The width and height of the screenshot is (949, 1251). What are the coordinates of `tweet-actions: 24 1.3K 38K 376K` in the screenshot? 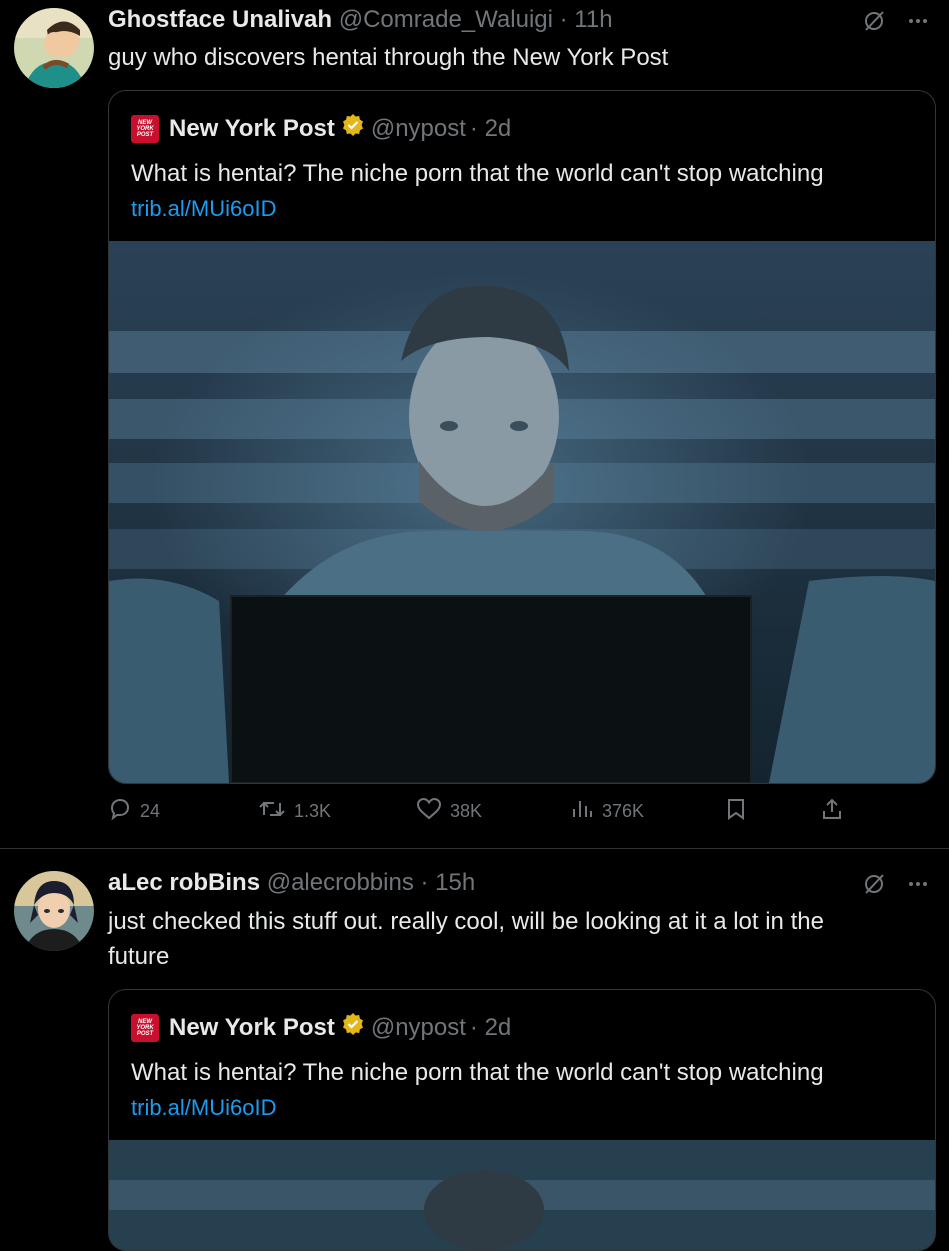 It's located at (478, 813).